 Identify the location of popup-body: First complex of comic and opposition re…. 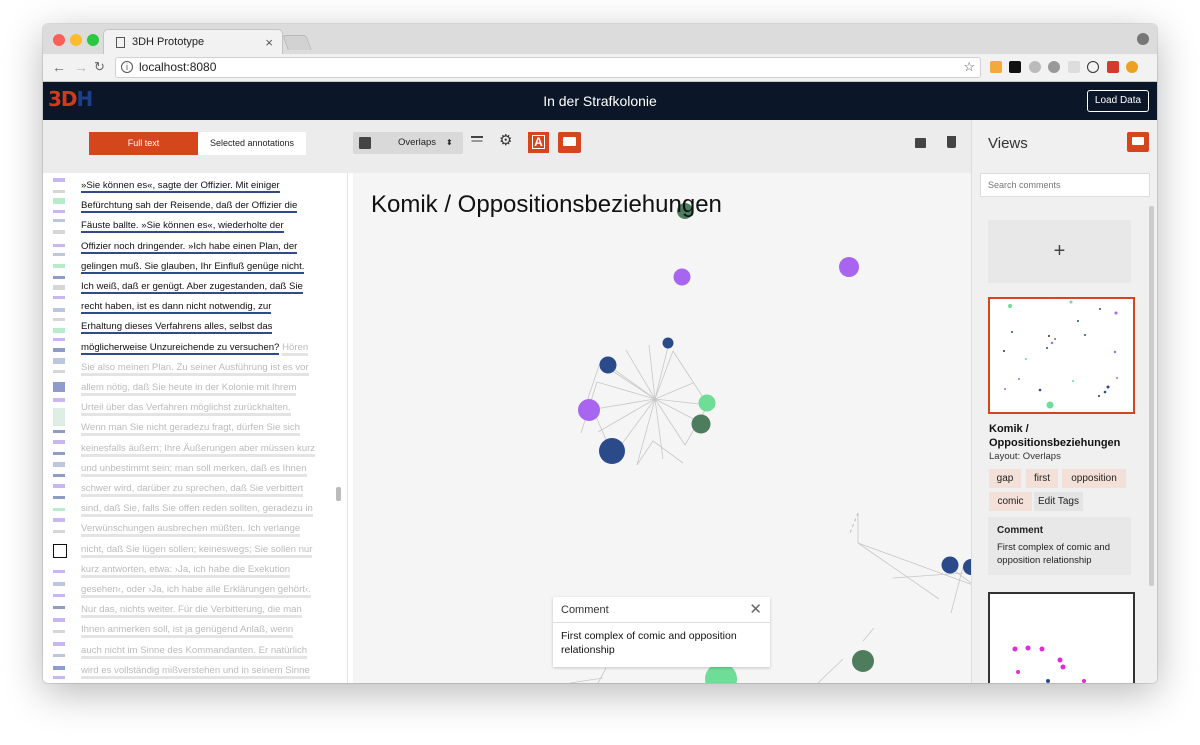
(649, 643).